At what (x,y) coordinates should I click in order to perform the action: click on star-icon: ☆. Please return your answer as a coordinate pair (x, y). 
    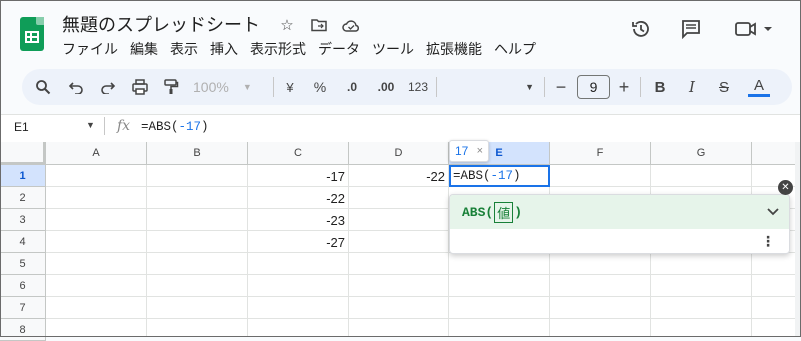
    Looking at the image, I should click on (287, 25).